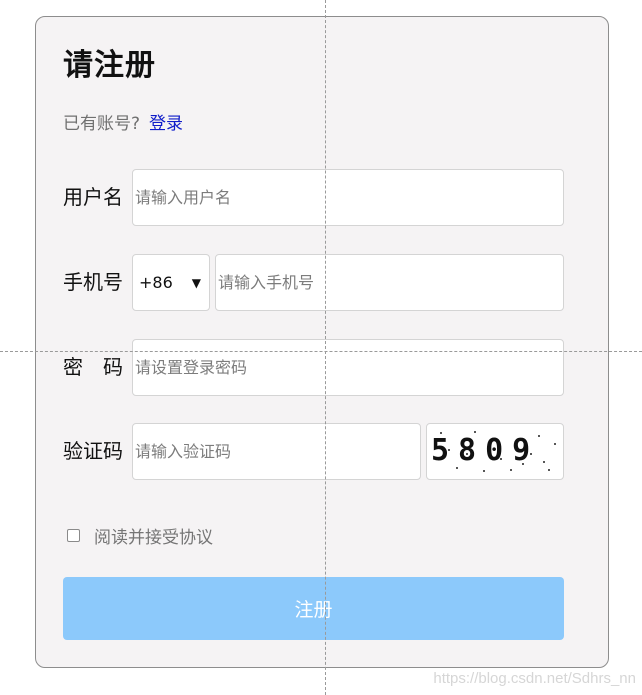  What do you see at coordinates (109, 65) in the screenshot?
I see `page-title: 请注册` at bounding box center [109, 65].